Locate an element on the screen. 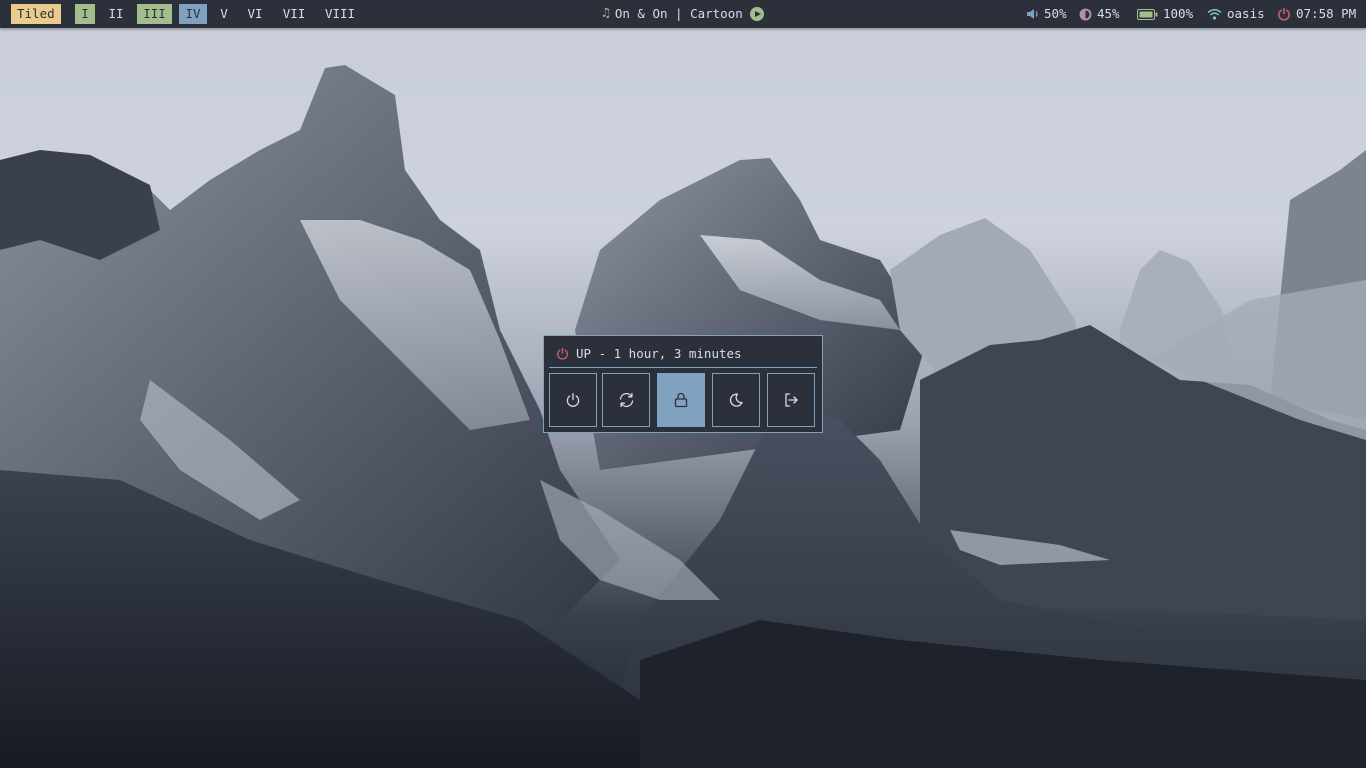 The image size is (1366, 768). lock-icon is located at coordinates (681, 400).